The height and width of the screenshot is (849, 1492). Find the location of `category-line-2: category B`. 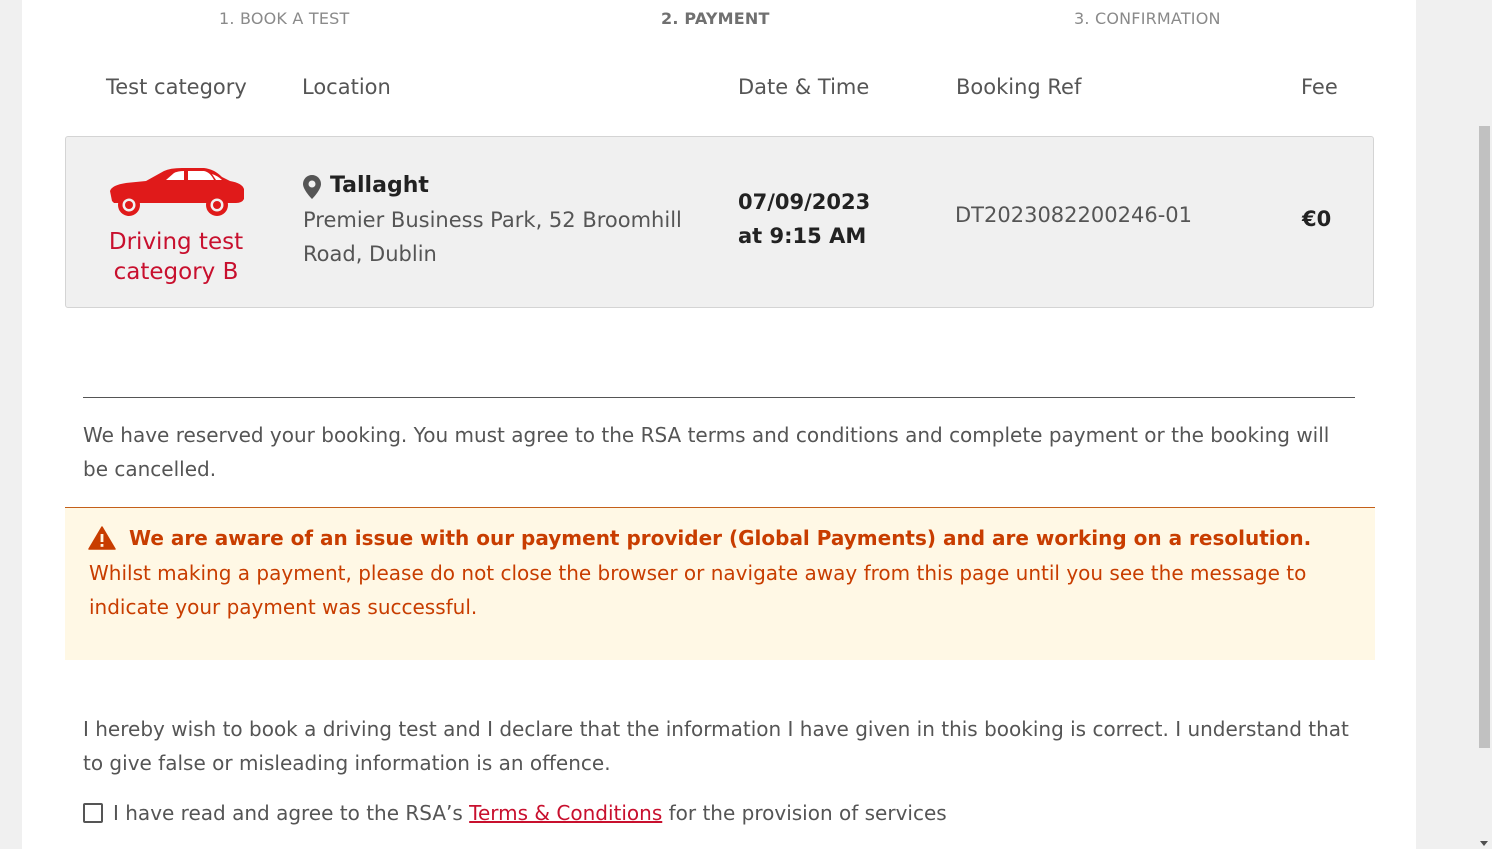

category-line-2: category B is located at coordinates (176, 272).